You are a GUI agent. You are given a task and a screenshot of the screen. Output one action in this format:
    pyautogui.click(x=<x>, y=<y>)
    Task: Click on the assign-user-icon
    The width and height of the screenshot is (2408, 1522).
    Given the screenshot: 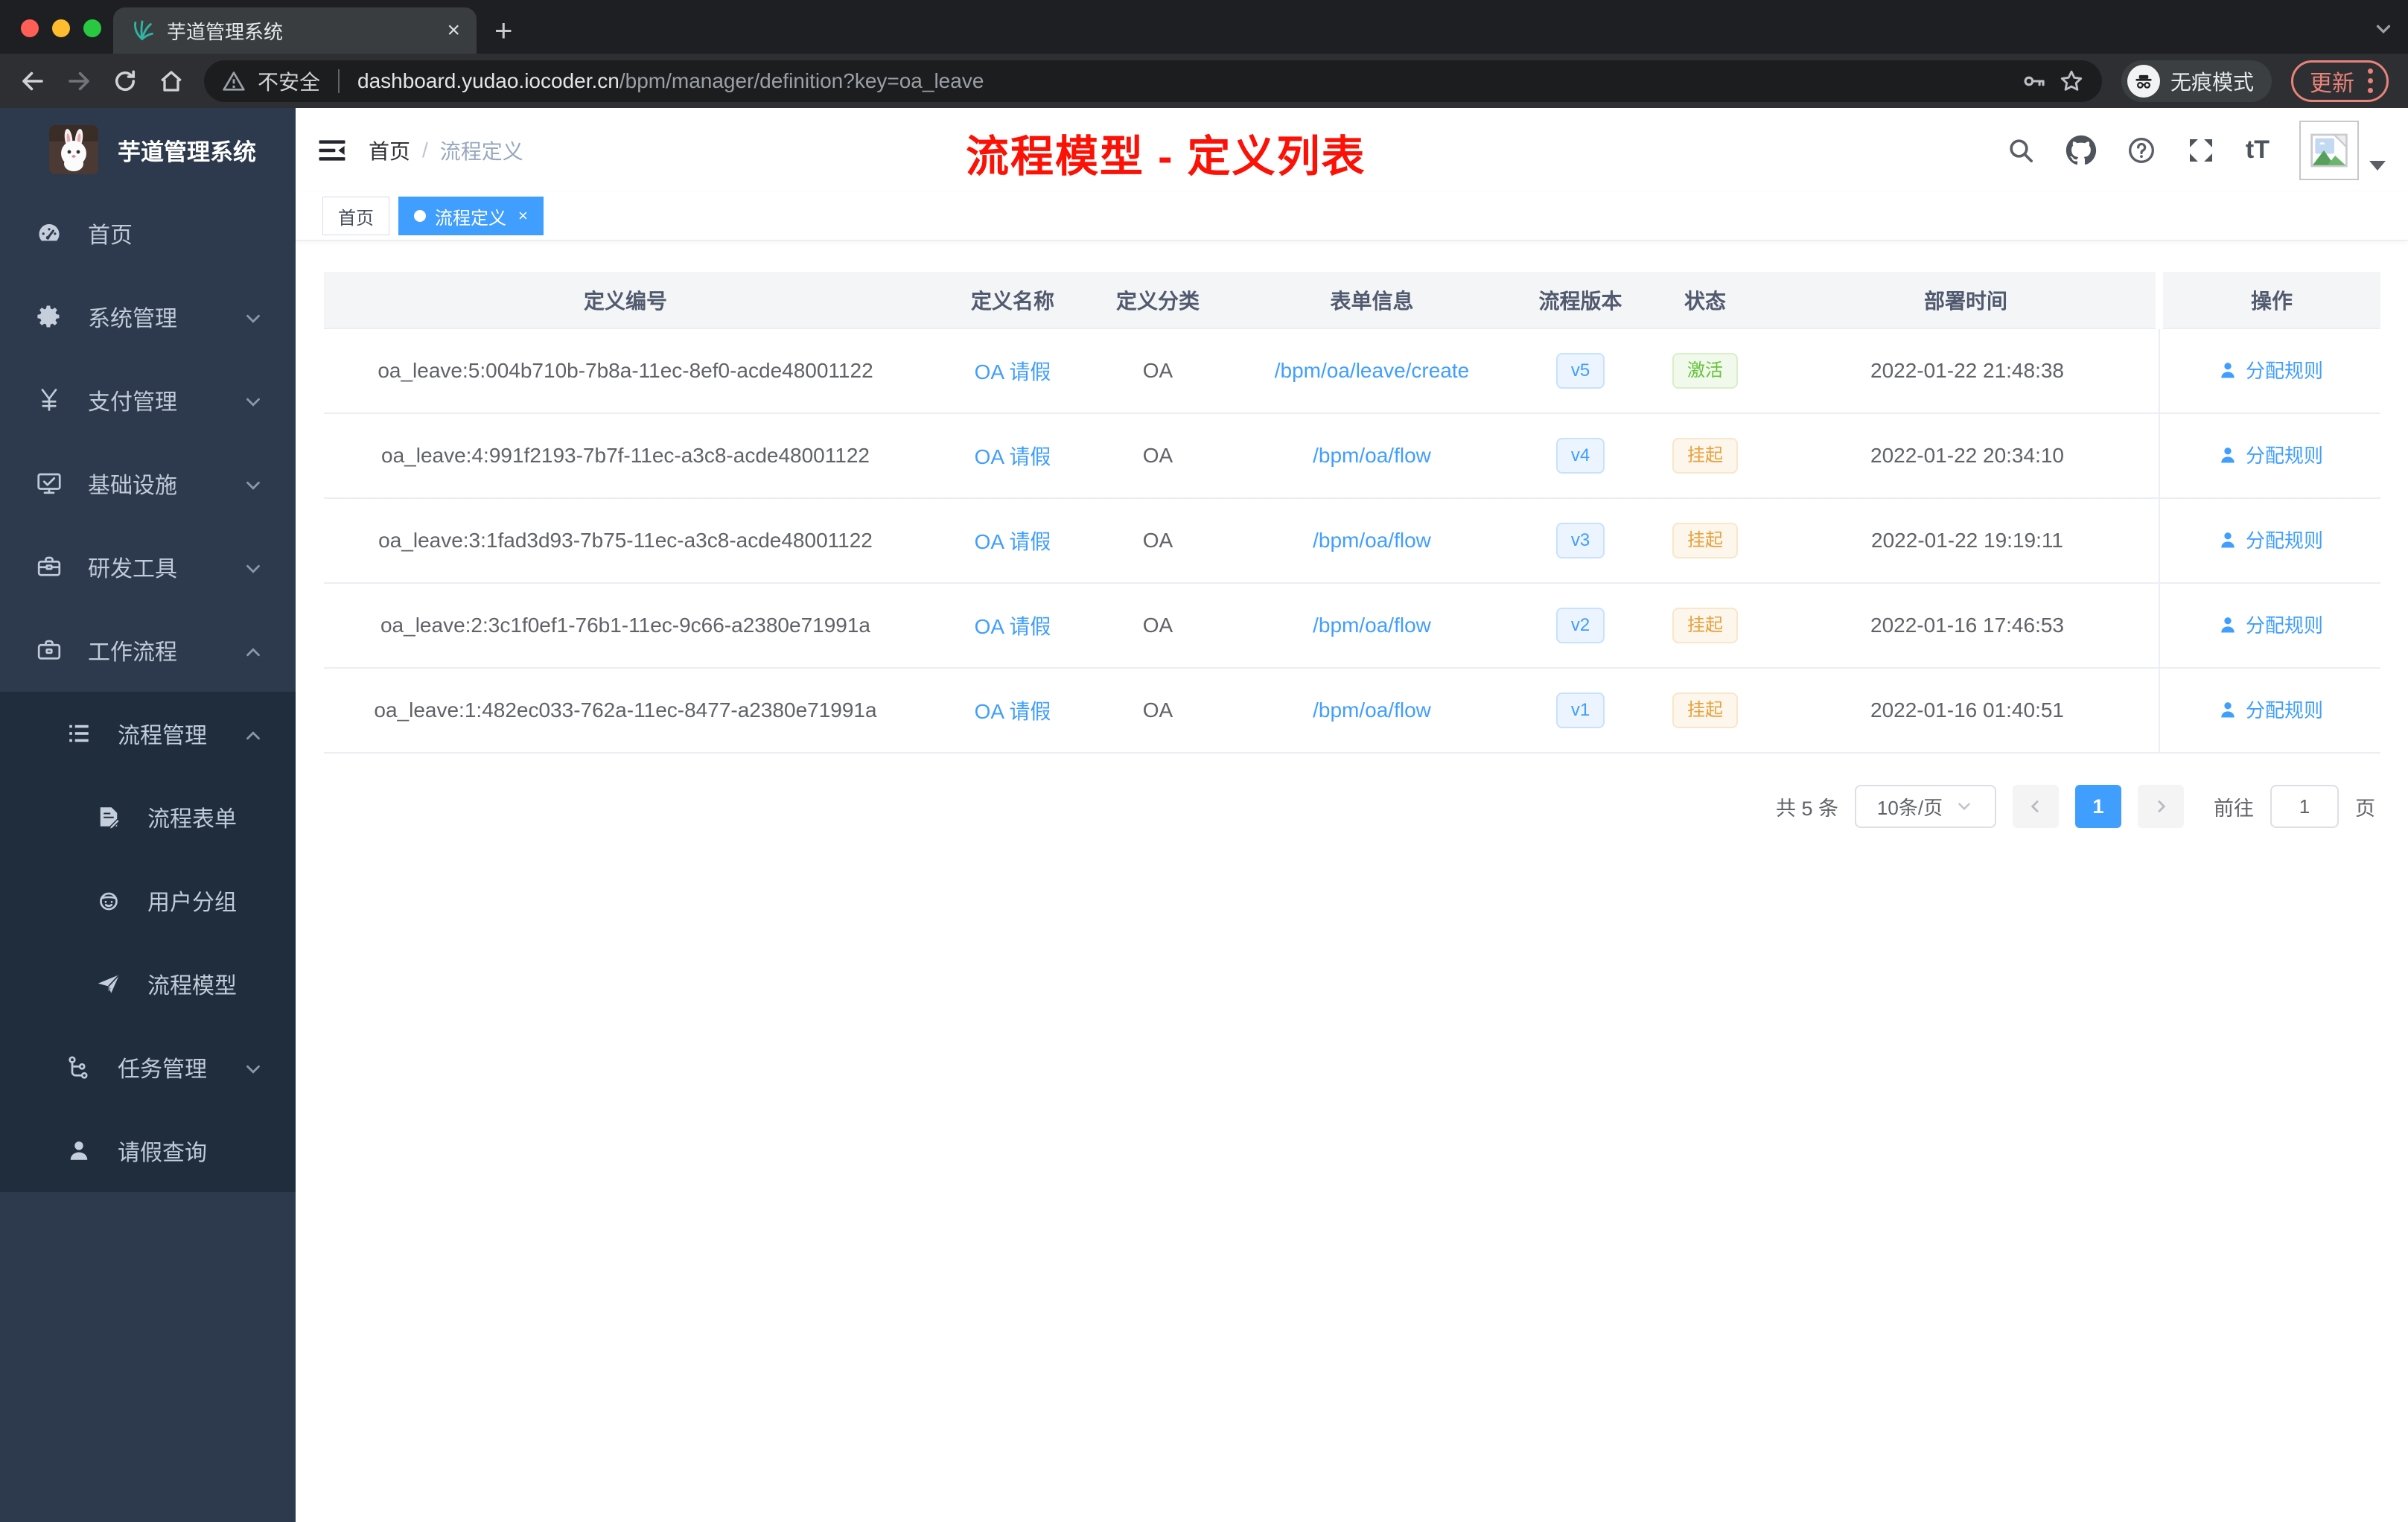 What is the action you would take?
    pyautogui.click(x=2227, y=709)
    